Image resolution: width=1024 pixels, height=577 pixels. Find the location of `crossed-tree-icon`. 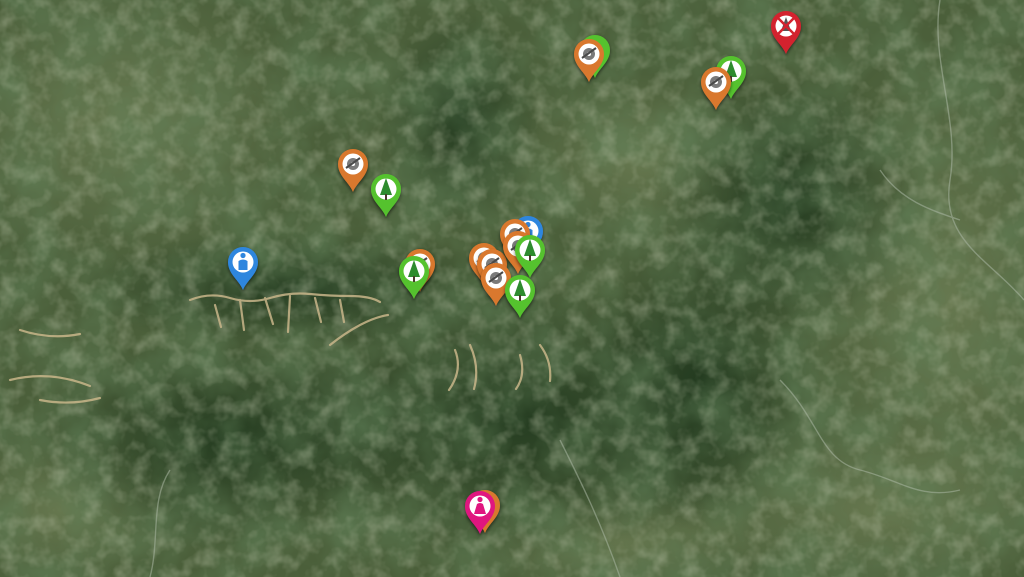

crossed-tree-icon is located at coordinates (786, 32).